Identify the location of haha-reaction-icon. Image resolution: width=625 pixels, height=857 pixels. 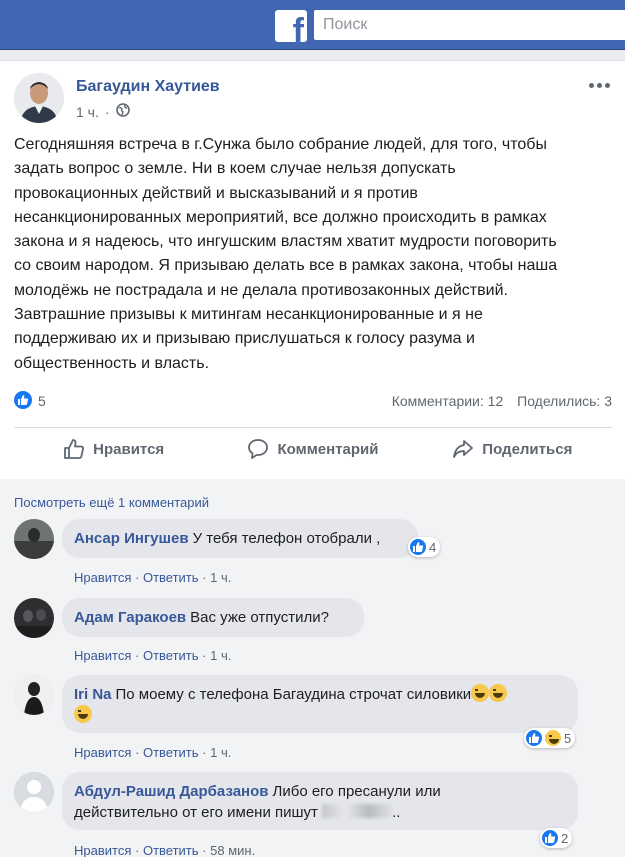
(553, 738).